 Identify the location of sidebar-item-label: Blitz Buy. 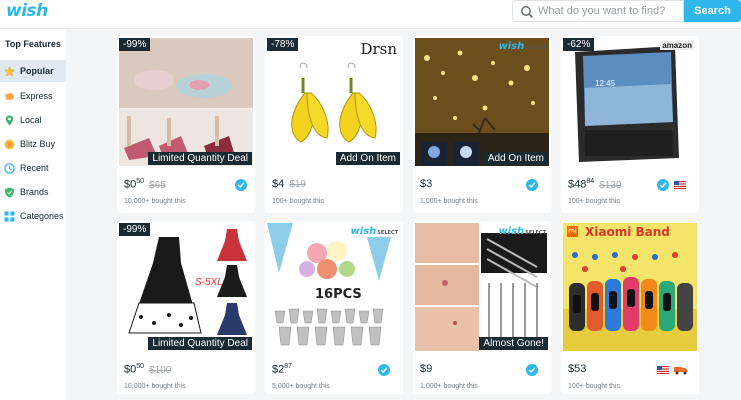
(38, 144).